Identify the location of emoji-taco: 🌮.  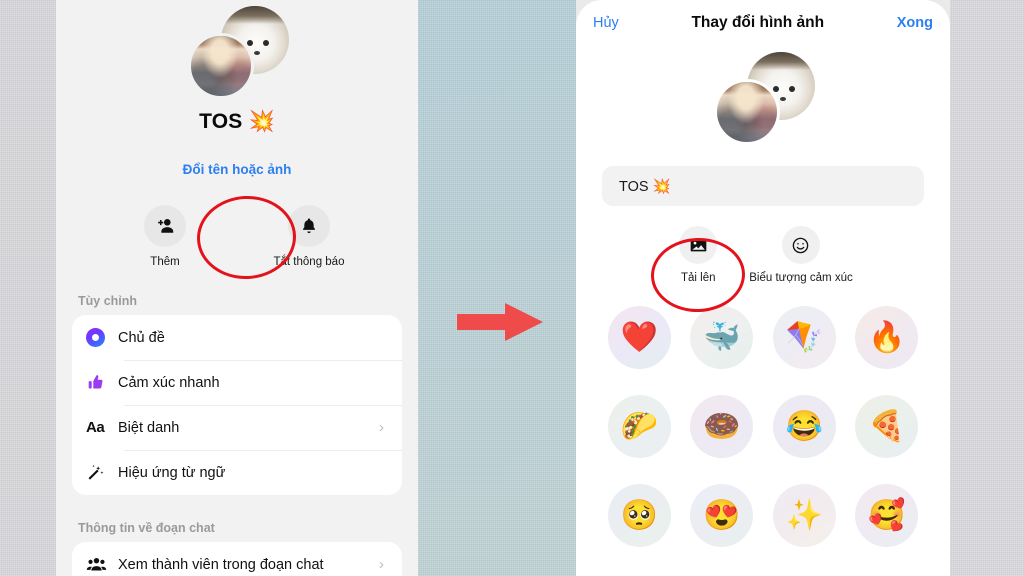
(639, 426).